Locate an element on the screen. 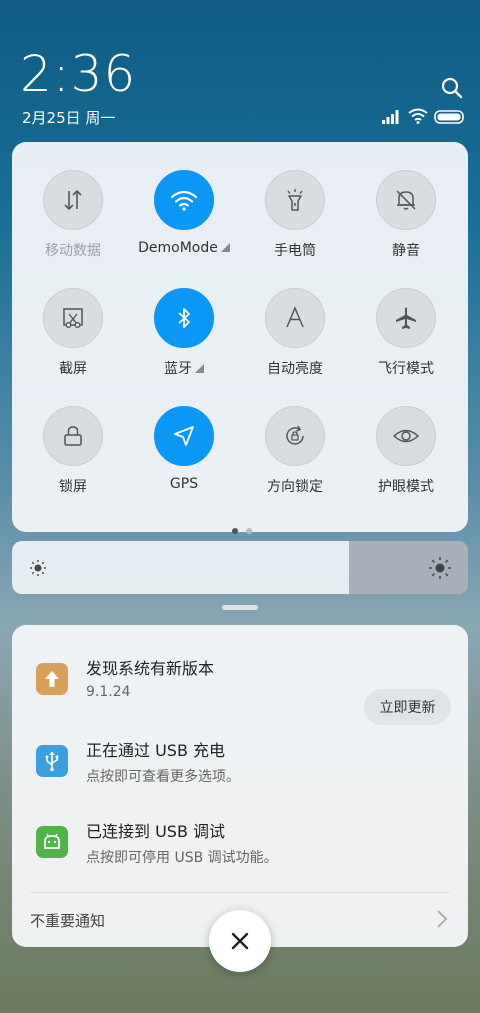 This screenshot has height=1013, width=480. tile-gps: GPS is located at coordinates (184, 449).